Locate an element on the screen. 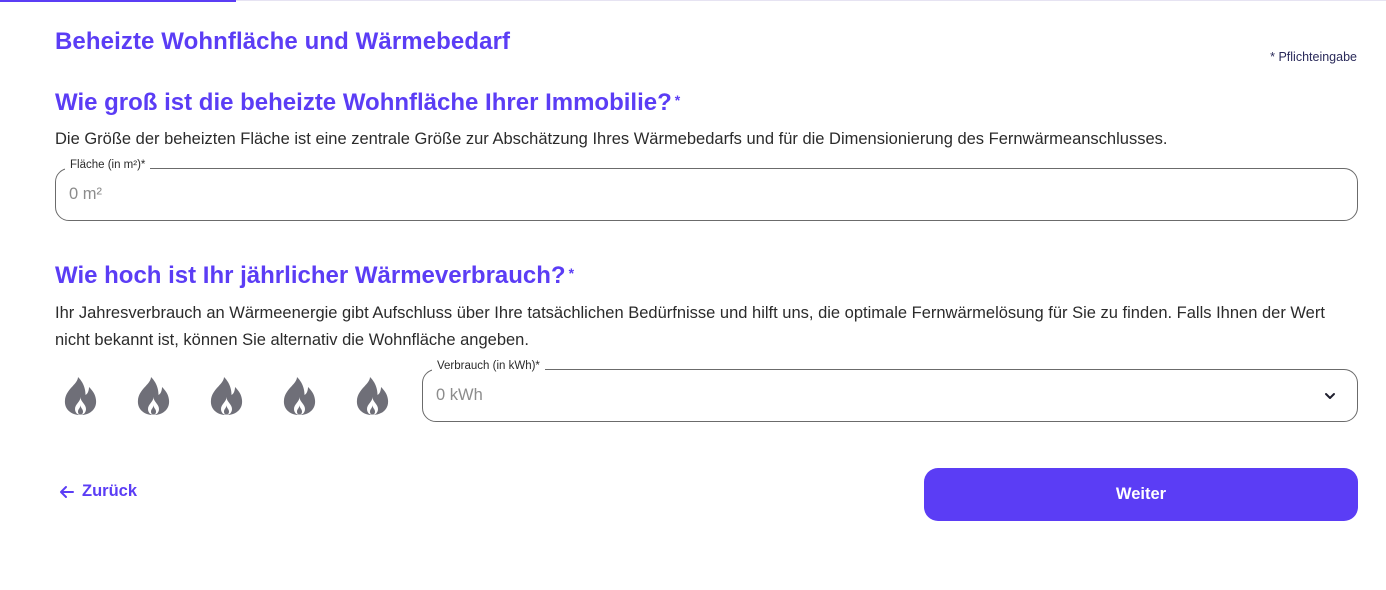 This screenshot has height=590, width=1386. required-note: * Pflichteingabe is located at coordinates (1313, 57).